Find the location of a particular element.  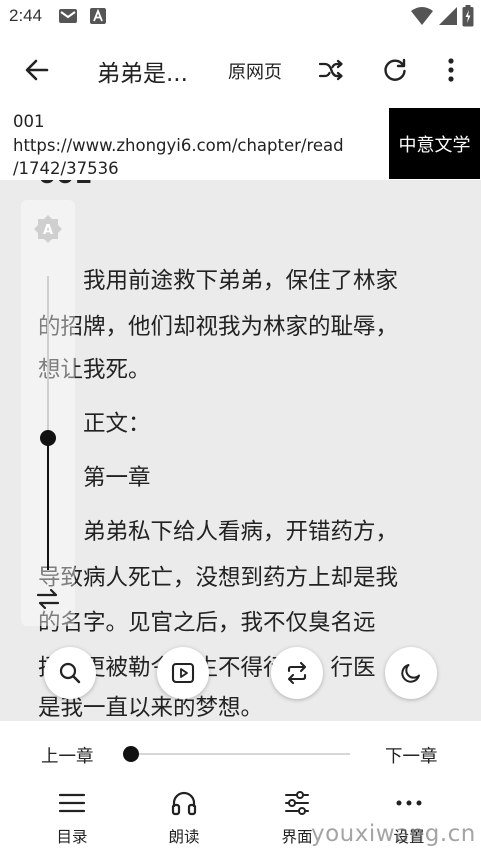

menu-catalog: 目录 is located at coordinates (72, 821).